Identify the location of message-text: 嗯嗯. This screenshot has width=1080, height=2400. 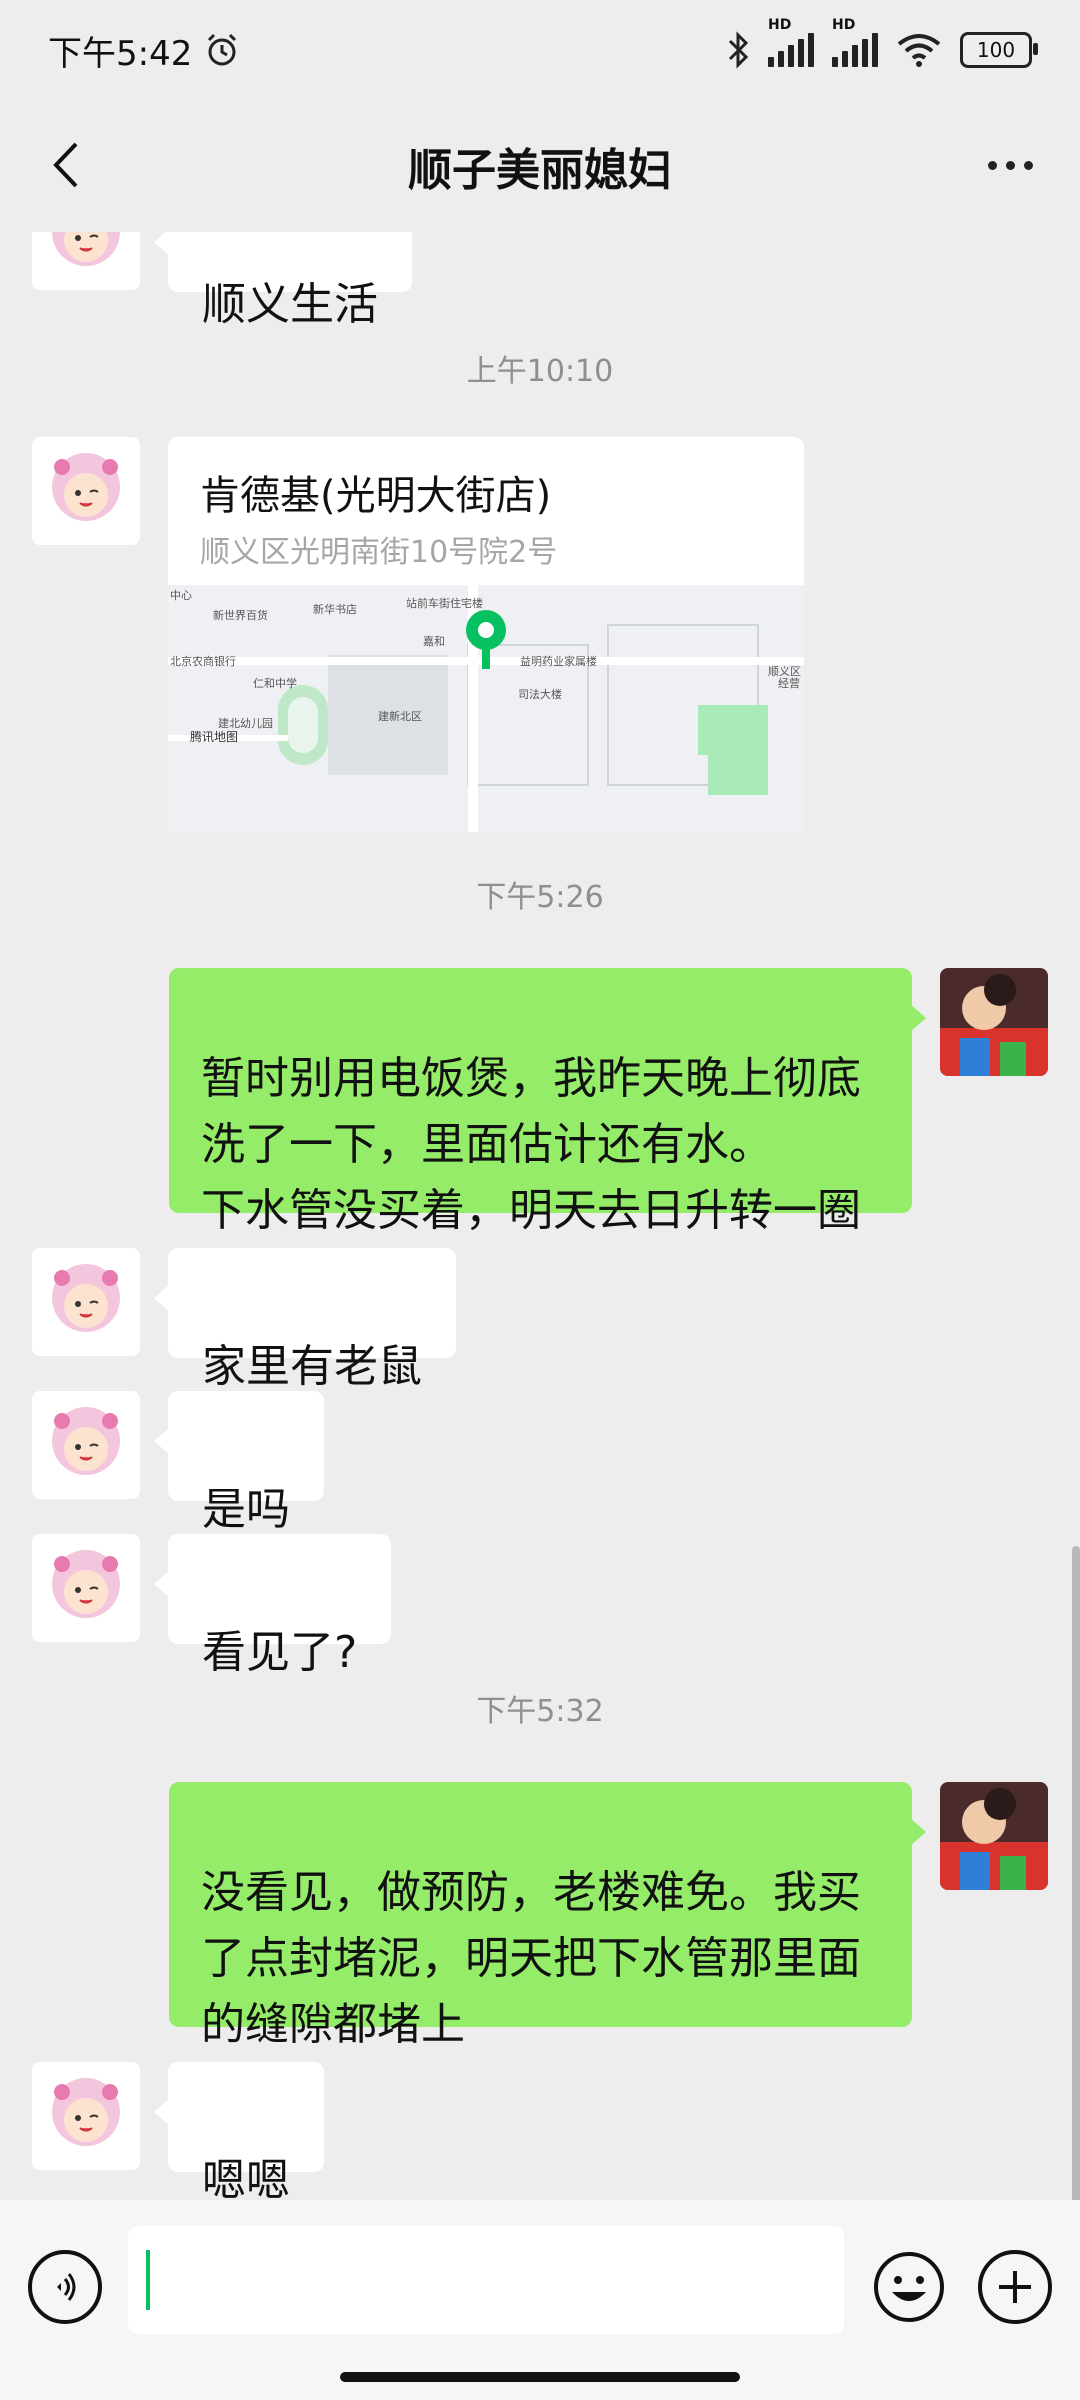
(246, 2177).